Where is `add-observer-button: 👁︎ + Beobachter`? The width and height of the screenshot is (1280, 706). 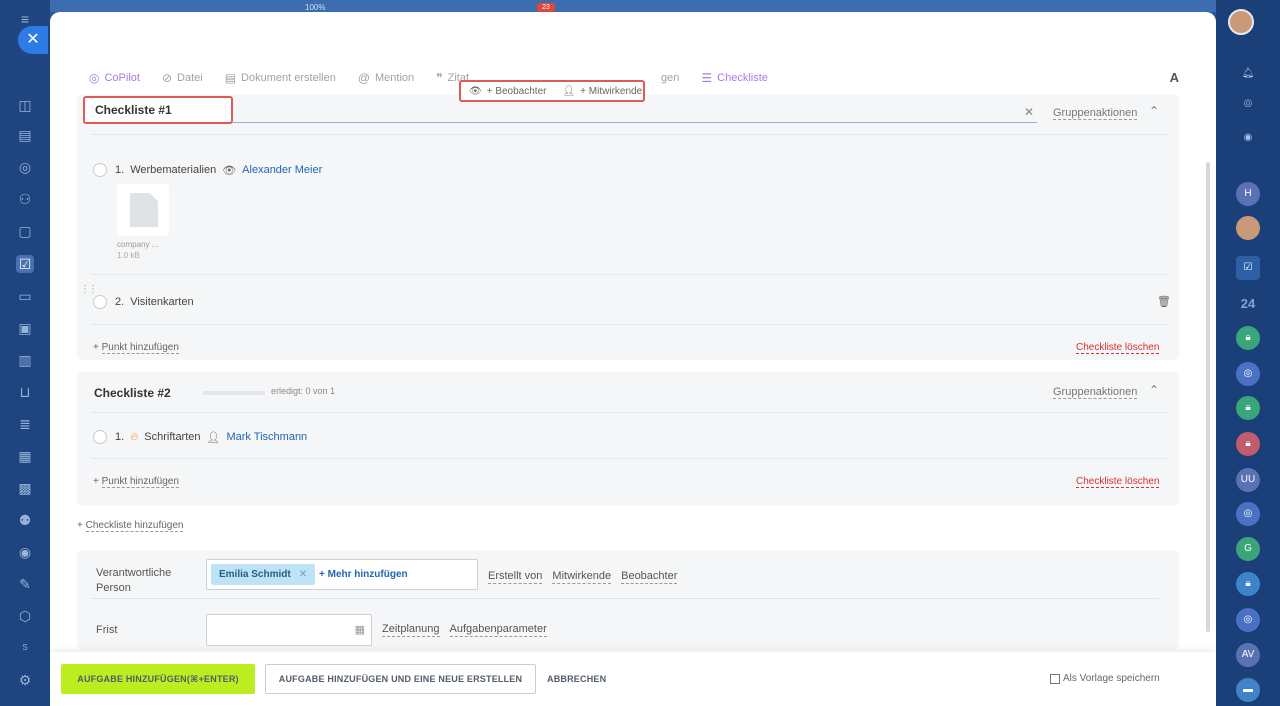 add-observer-button: 👁︎ + Beobachter is located at coordinates (507, 91).